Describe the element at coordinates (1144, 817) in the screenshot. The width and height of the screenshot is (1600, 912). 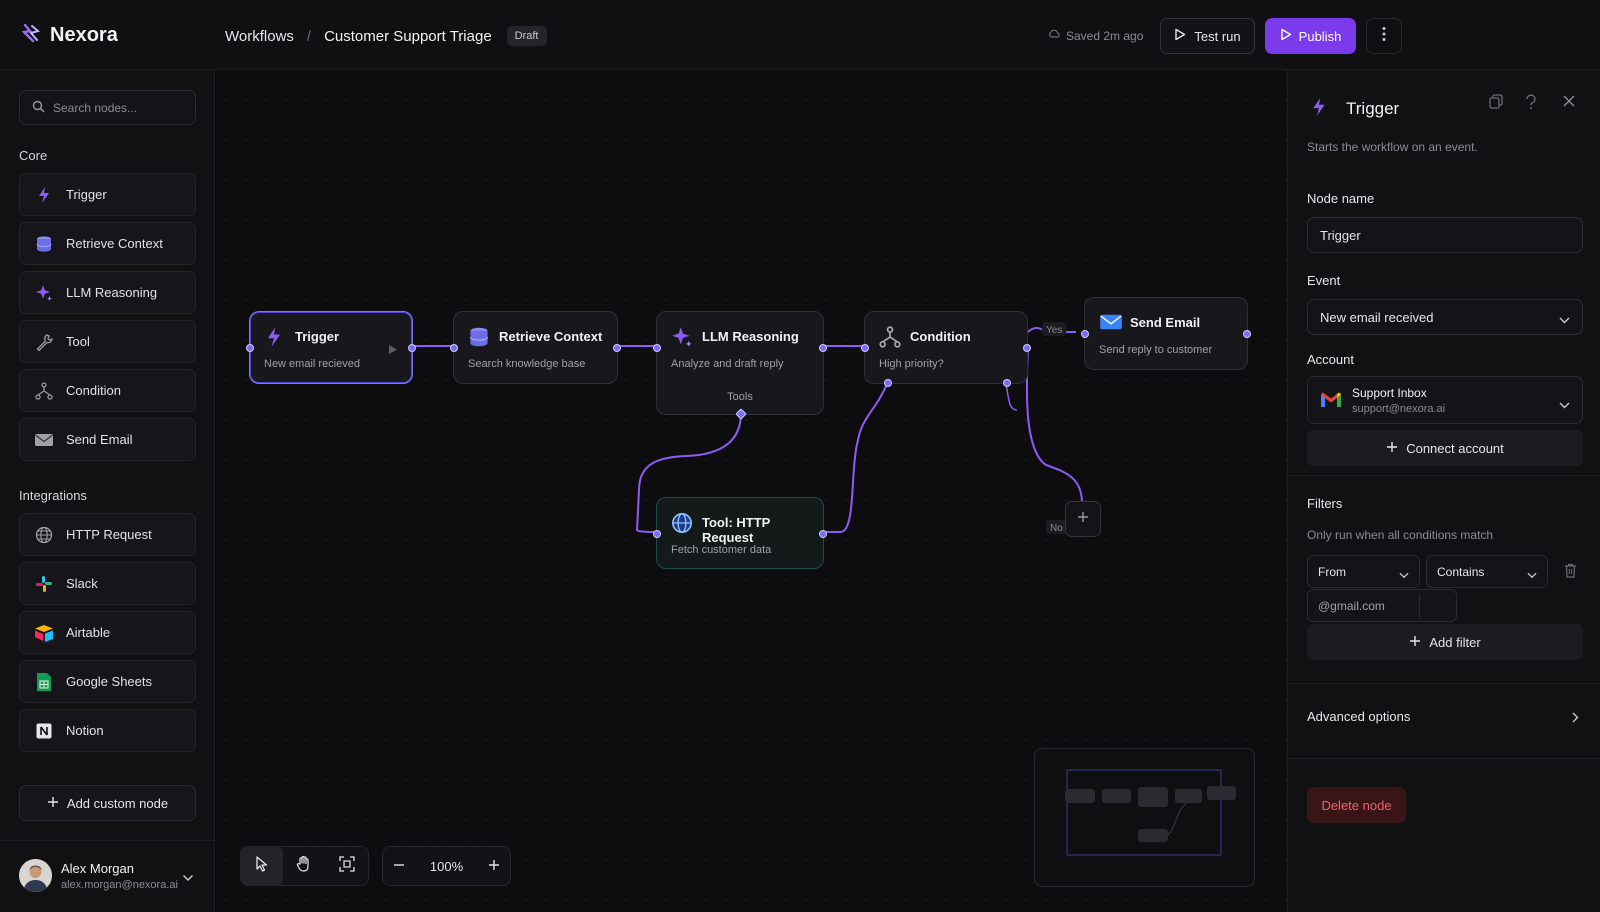
I see `minimap` at that location.